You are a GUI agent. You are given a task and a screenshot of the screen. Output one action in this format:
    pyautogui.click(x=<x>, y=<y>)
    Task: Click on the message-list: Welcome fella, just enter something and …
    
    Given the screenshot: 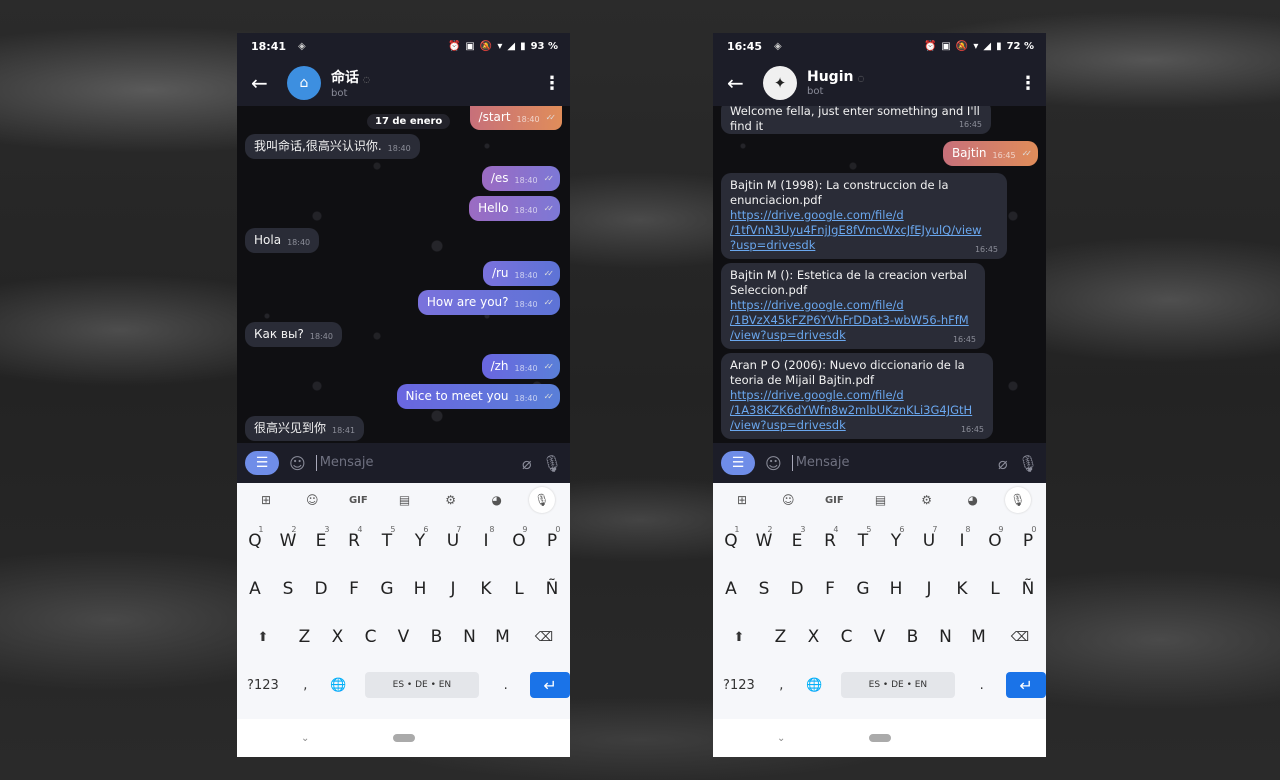 What is the action you would take?
    pyautogui.click(x=879, y=274)
    